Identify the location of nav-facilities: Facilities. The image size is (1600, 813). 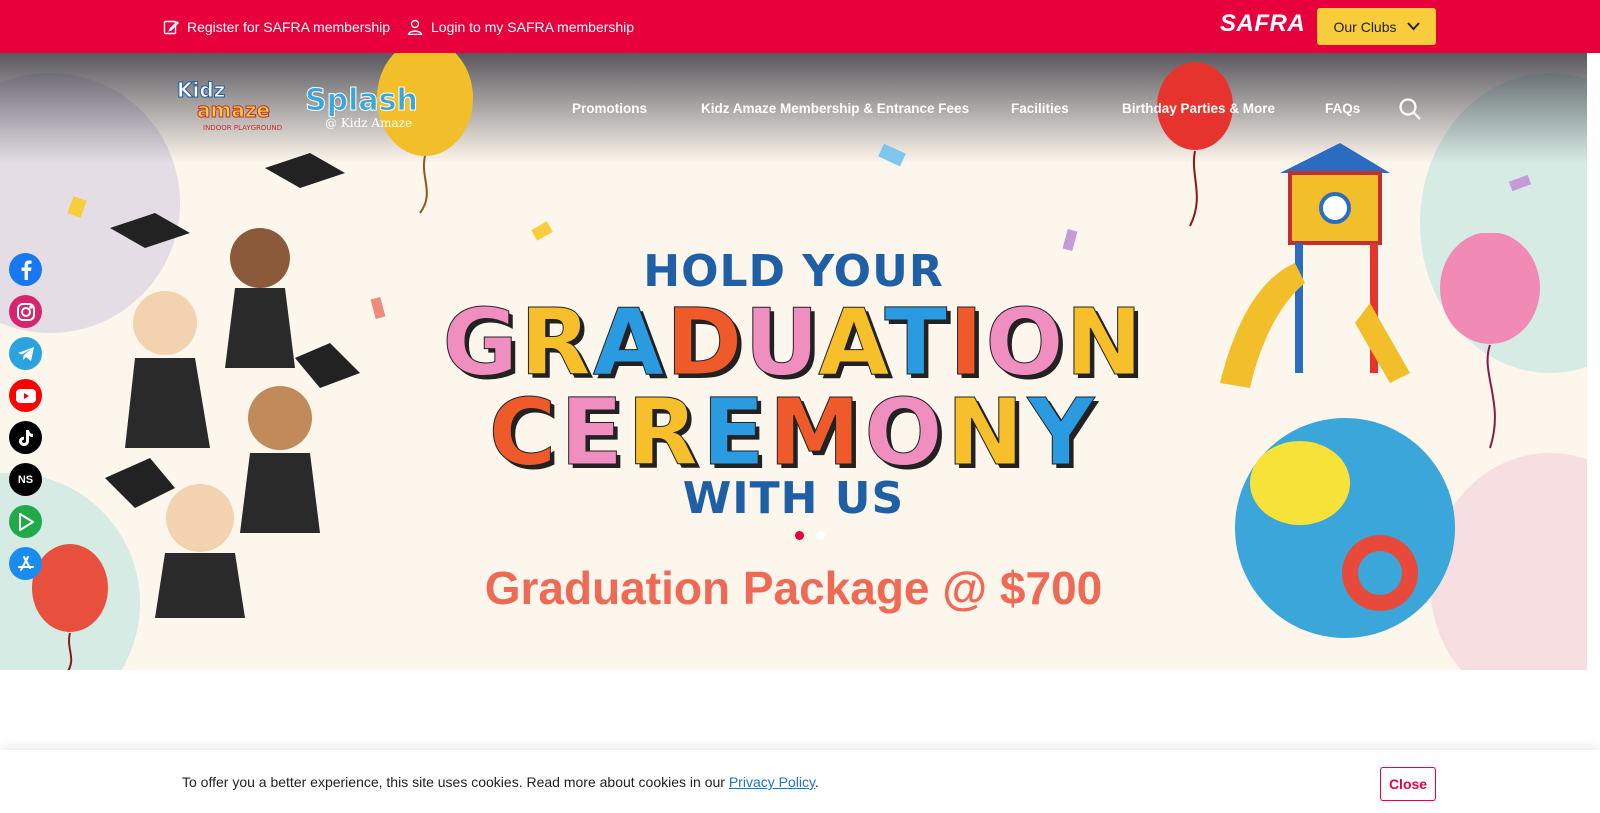
(1040, 108).